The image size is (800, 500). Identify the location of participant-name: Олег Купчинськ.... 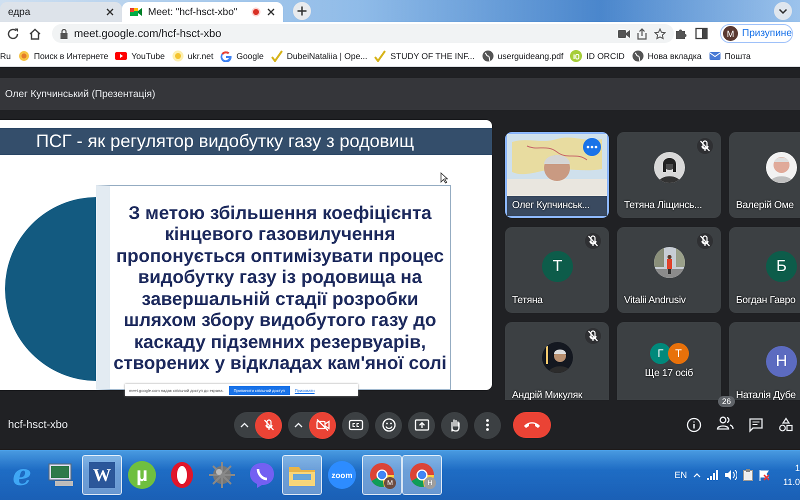
(551, 205).